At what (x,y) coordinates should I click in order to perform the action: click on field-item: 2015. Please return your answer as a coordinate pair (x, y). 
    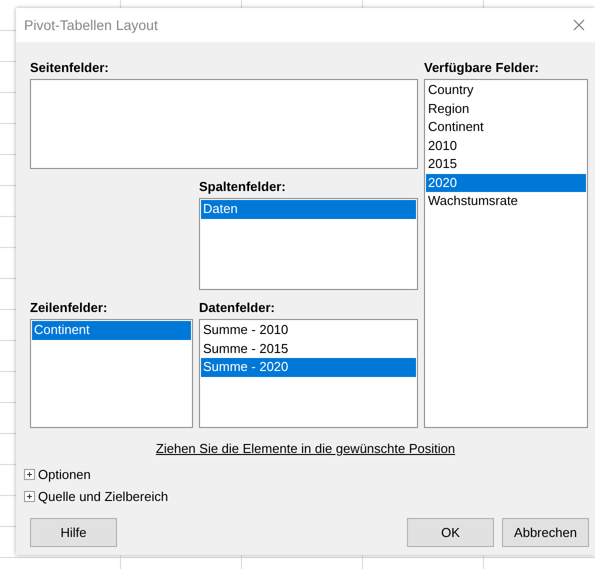
    Looking at the image, I should click on (506, 164).